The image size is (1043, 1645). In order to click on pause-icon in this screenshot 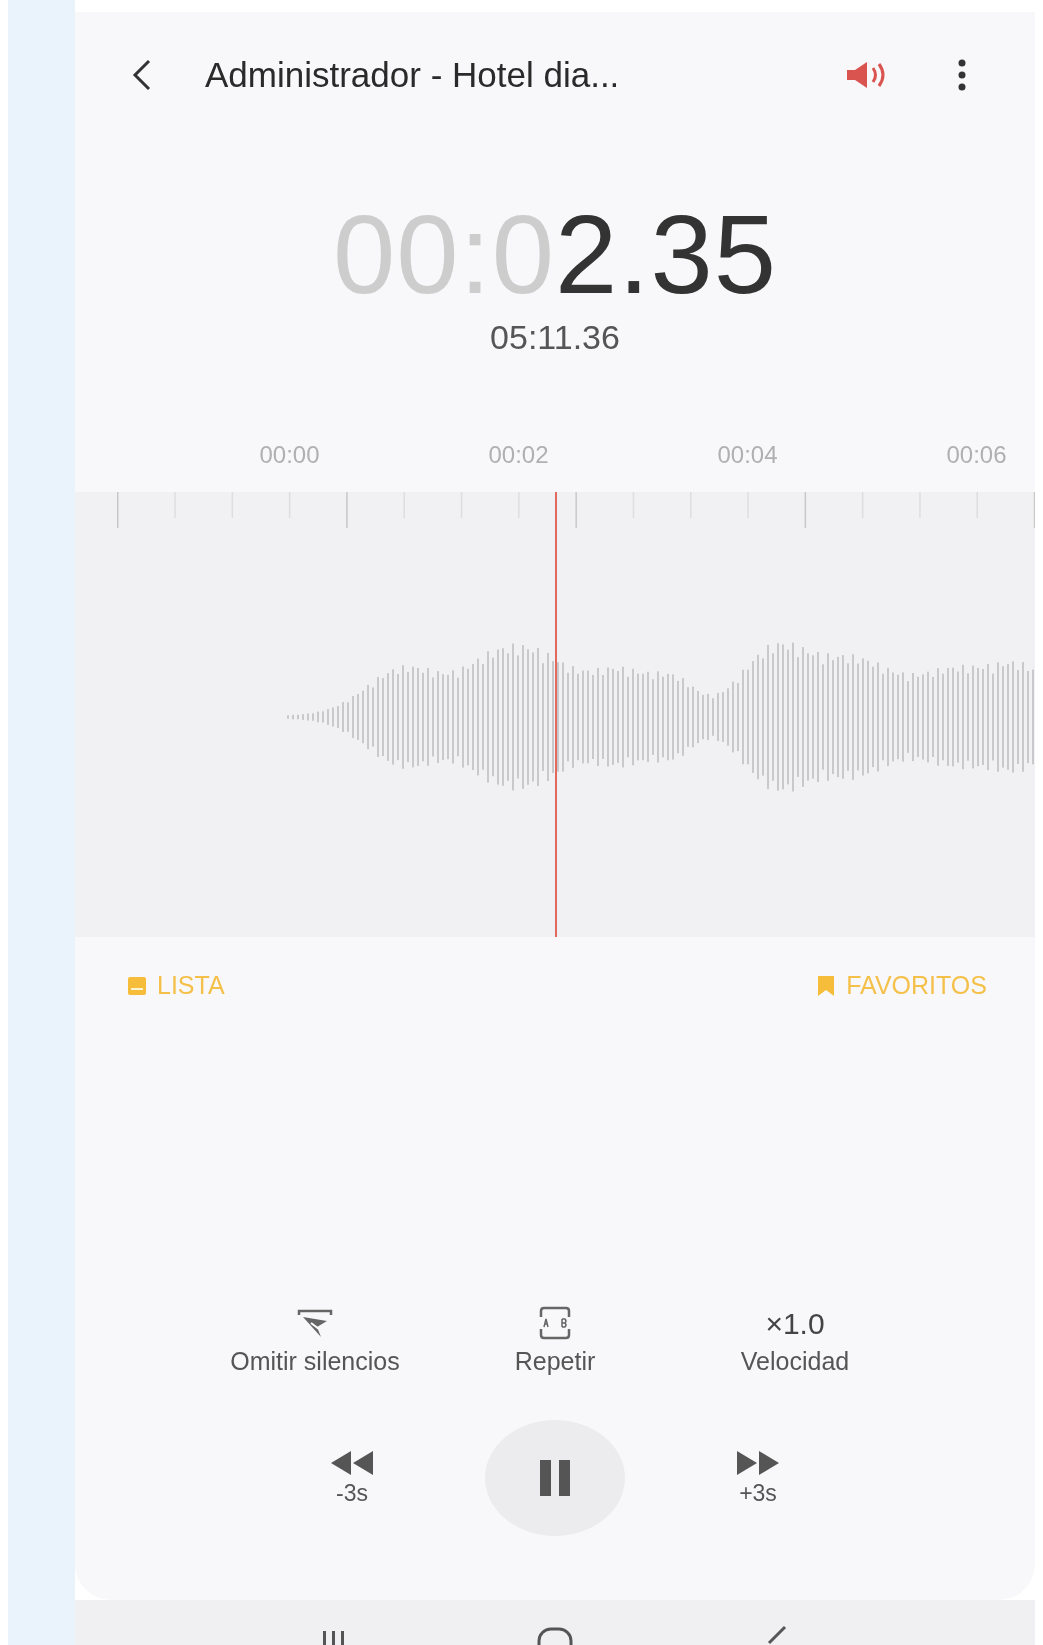, I will do `click(555, 1478)`.